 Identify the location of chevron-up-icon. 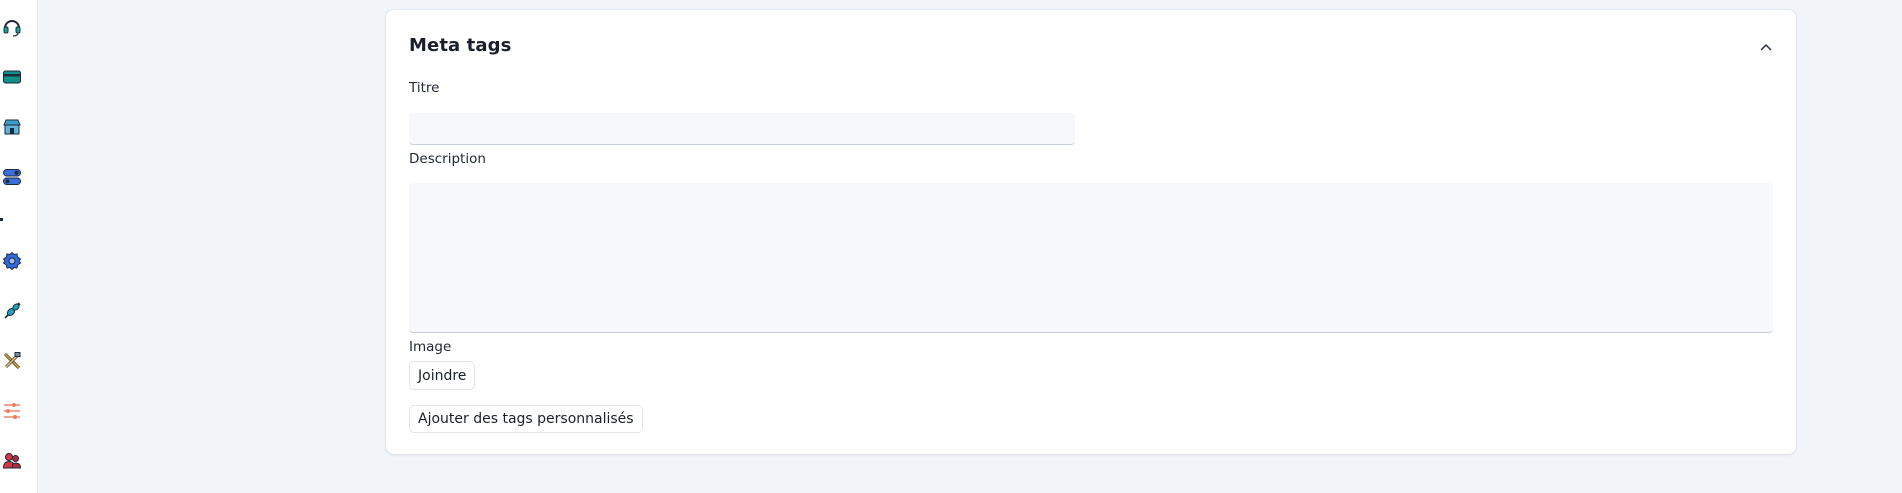
(1766, 48).